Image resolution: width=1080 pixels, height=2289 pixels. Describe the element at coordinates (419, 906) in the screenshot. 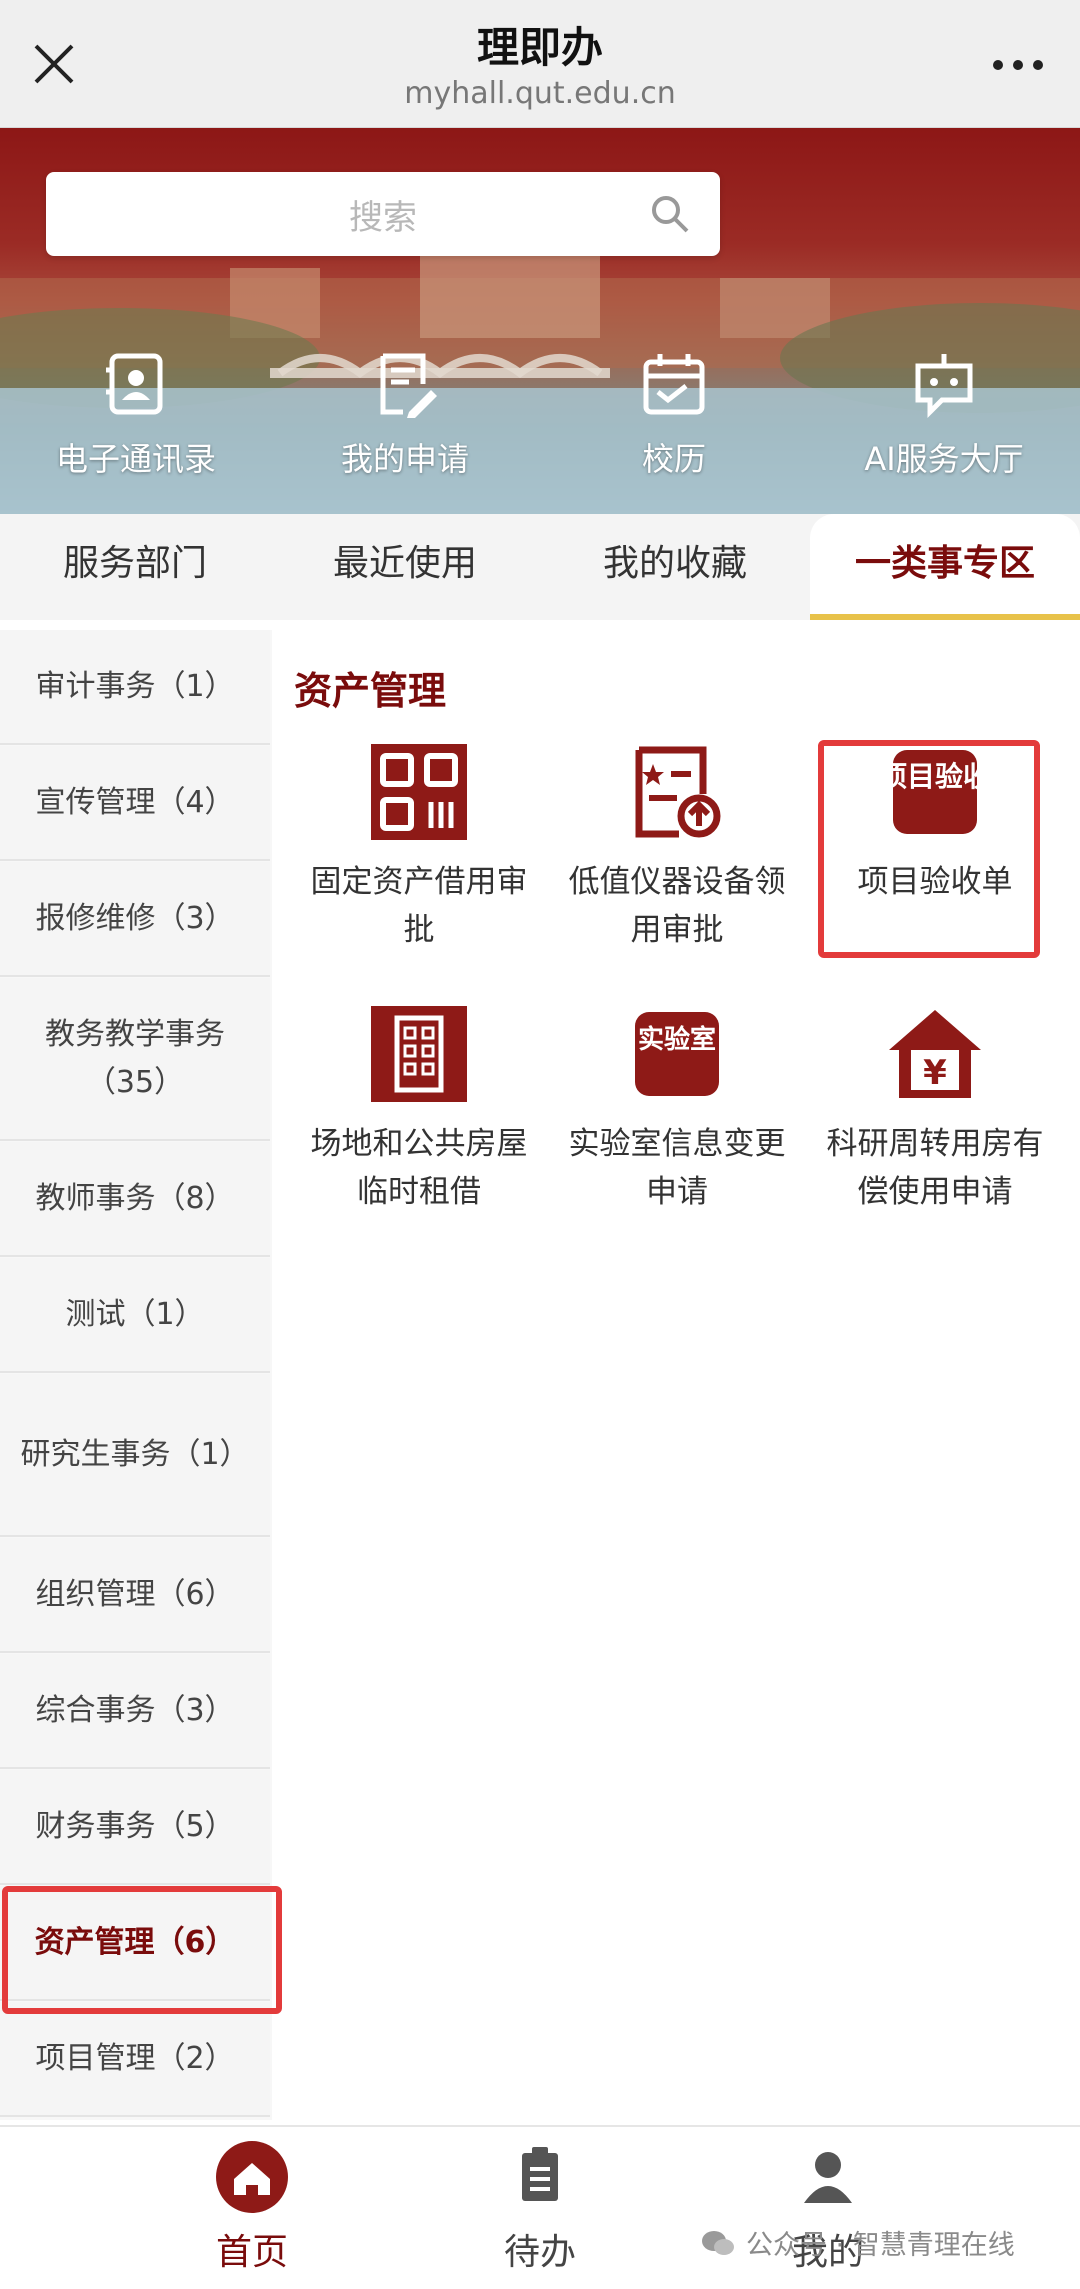

I see `service-label: 固定资产借用审批` at that location.